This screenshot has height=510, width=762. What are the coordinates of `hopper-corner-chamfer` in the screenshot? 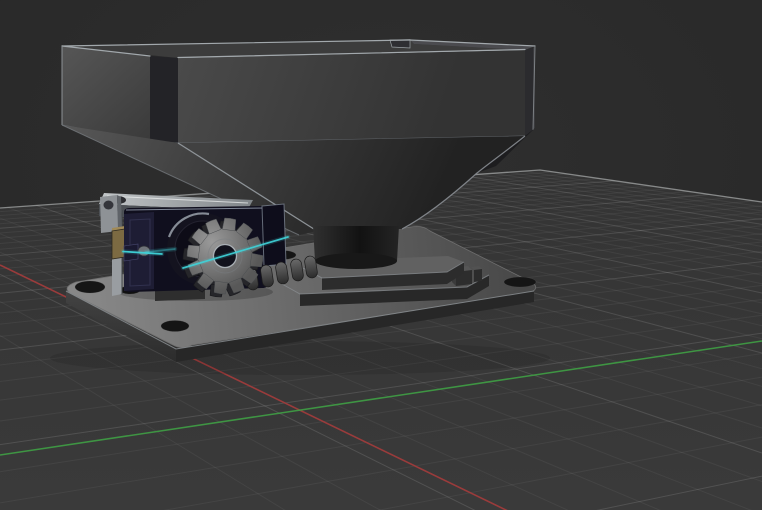 It's located at (164, 99).